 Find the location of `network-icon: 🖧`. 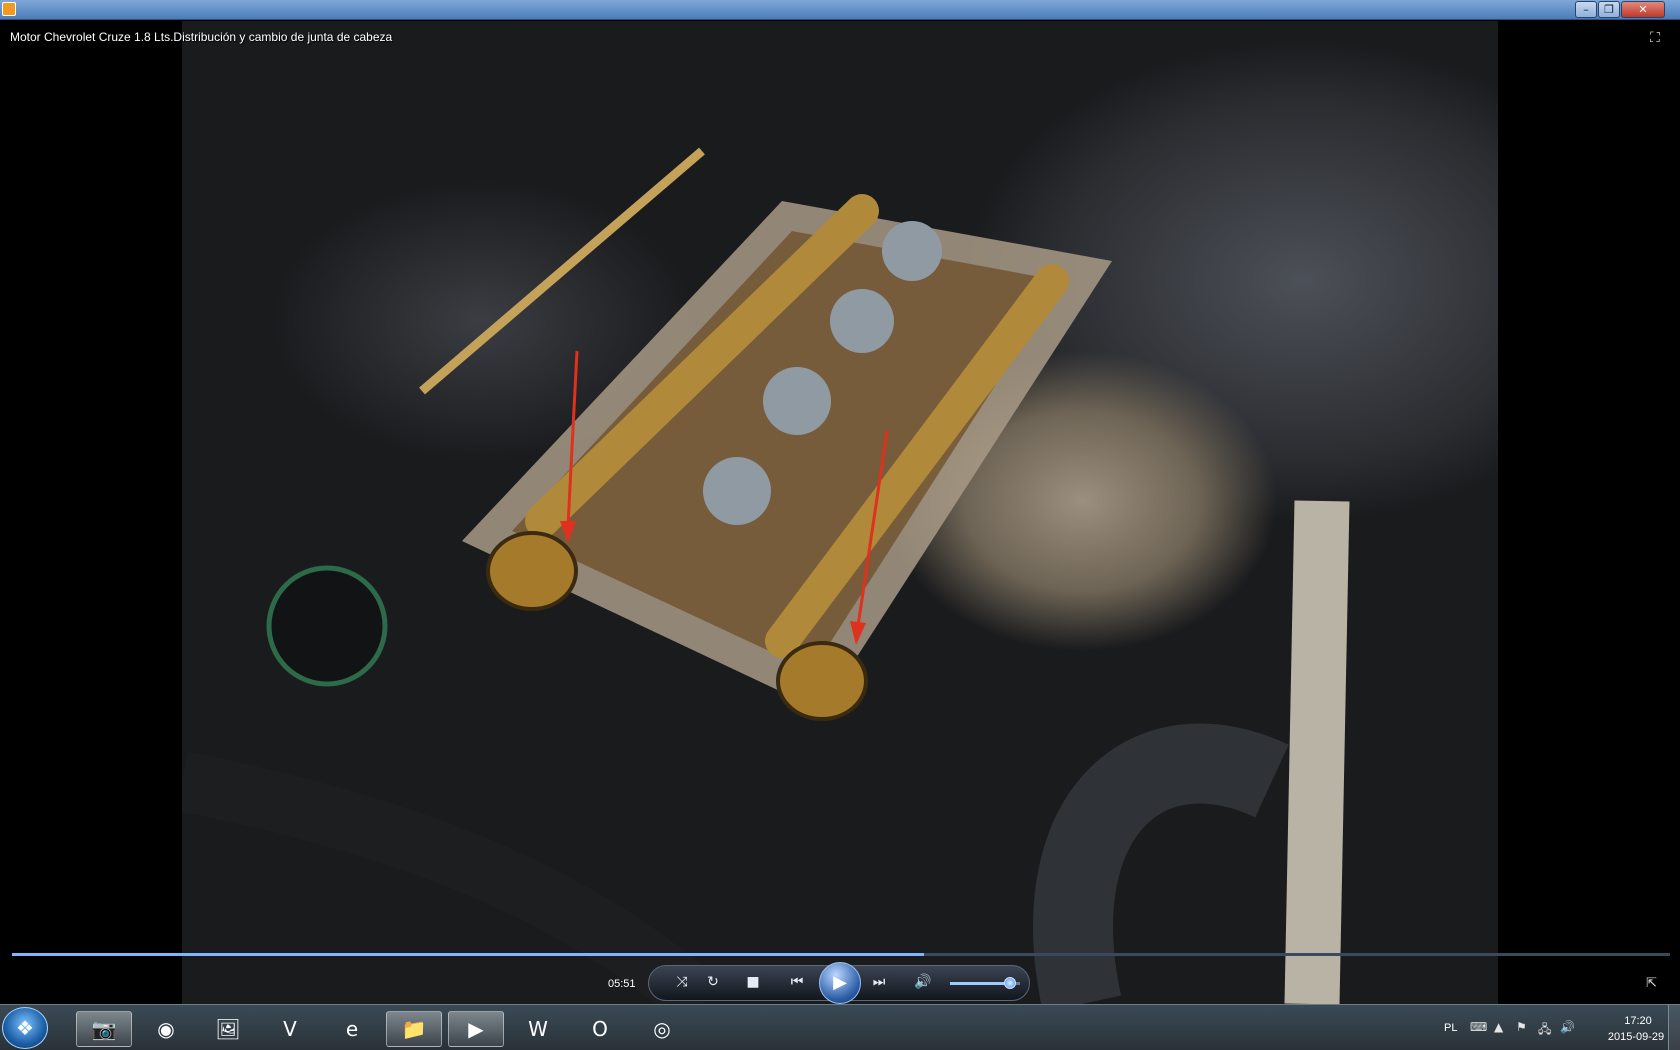

network-icon: 🖧 is located at coordinates (1544, 1030).